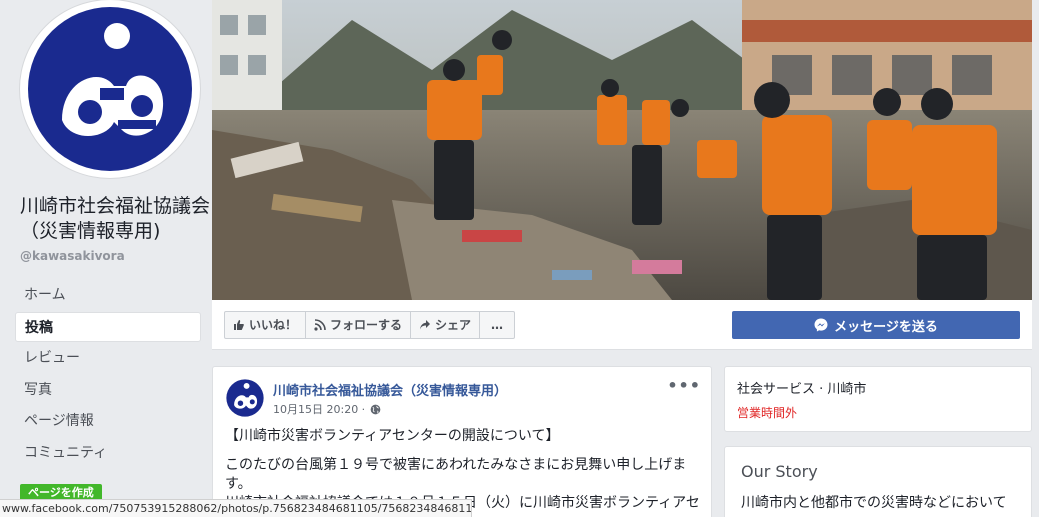  I want to click on like-button: いいね！, so click(265, 325).